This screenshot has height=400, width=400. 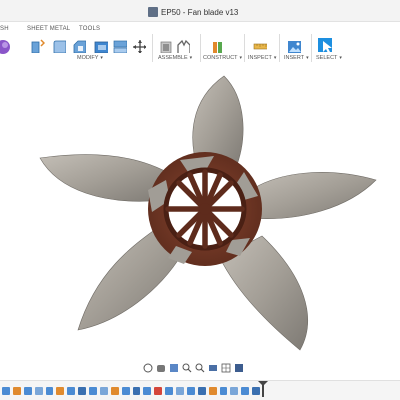 What do you see at coordinates (59, 46) in the screenshot?
I see `fillet-icon` at bounding box center [59, 46].